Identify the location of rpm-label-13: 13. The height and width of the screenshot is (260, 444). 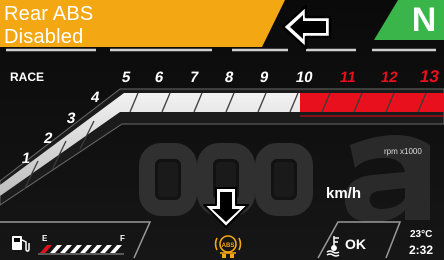
(429, 76).